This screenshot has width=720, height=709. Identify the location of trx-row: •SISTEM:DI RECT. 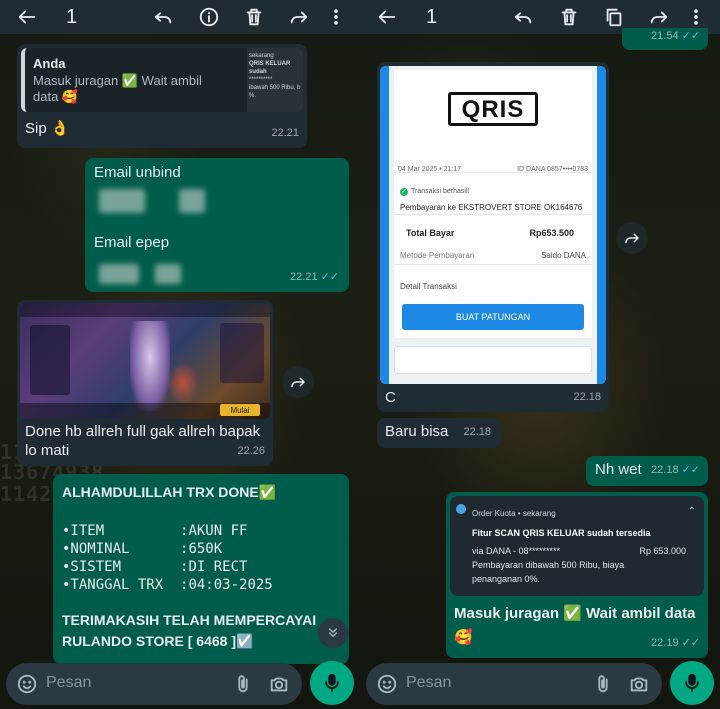
(167, 567).